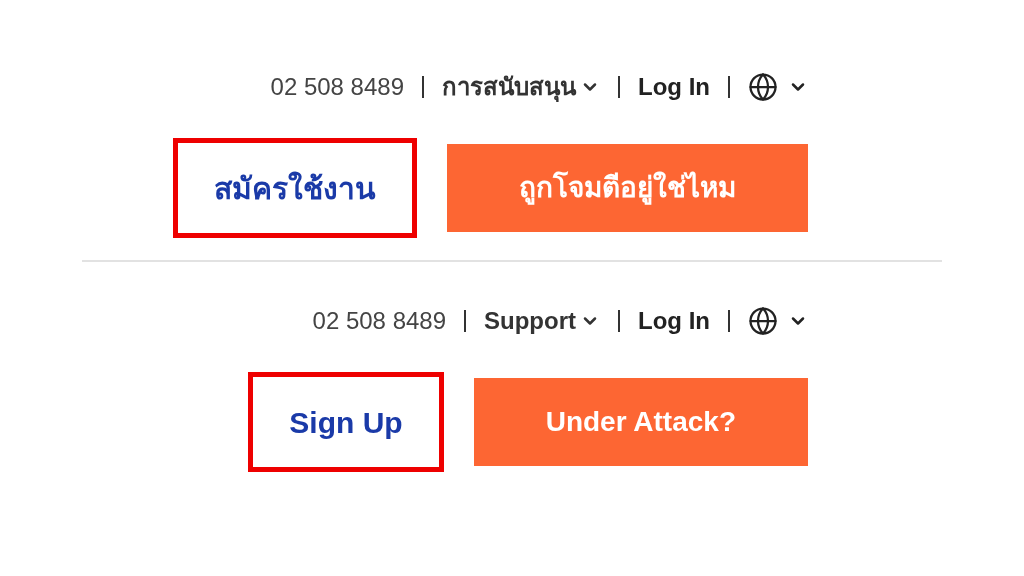 This screenshot has height=576, width=1024. What do you see at coordinates (521, 87) in the screenshot?
I see `support-menu: การสนับสนุน` at bounding box center [521, 87].